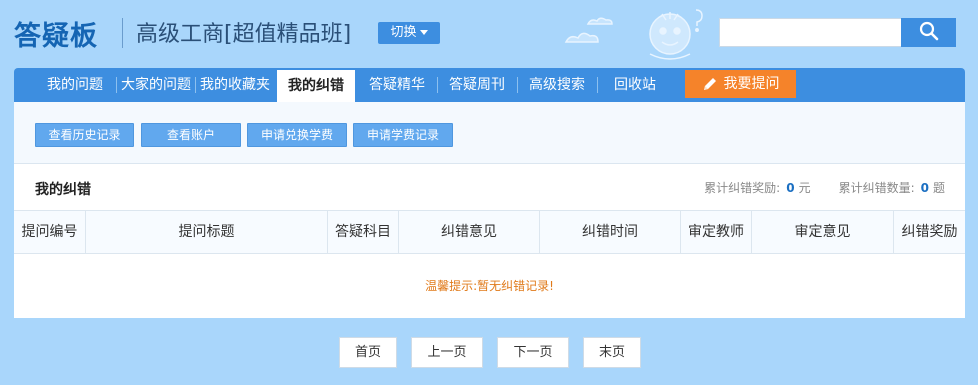 The image size is (978, 385). Describe the element at coordinates (810, 32) in the screenshot. I see `search-input` at that location.